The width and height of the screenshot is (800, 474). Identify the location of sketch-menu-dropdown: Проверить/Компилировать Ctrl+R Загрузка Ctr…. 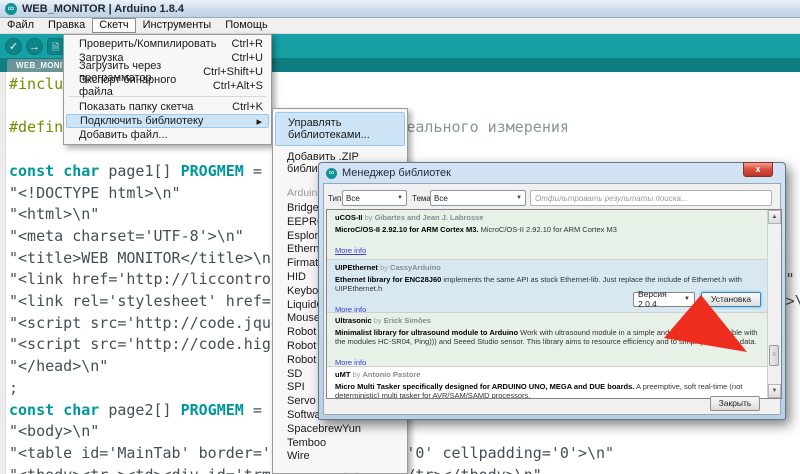
(167, 89).